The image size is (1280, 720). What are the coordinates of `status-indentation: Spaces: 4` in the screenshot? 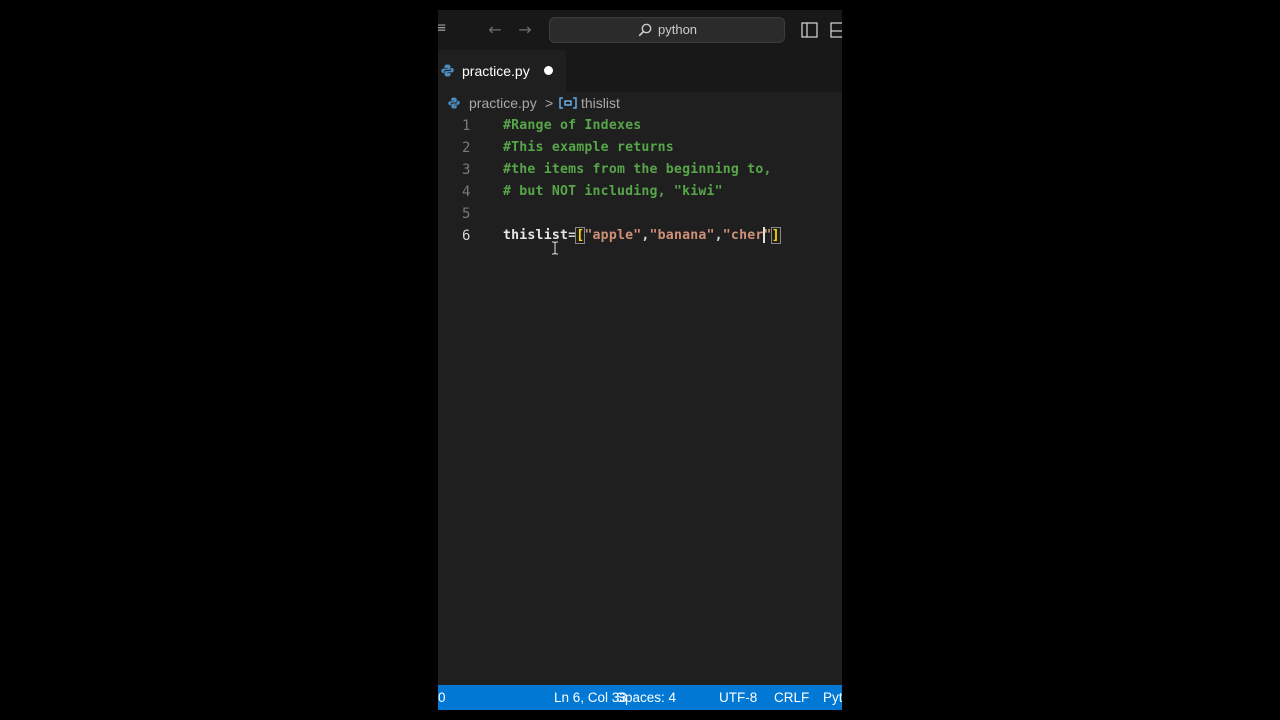 It's located at (646, 697).